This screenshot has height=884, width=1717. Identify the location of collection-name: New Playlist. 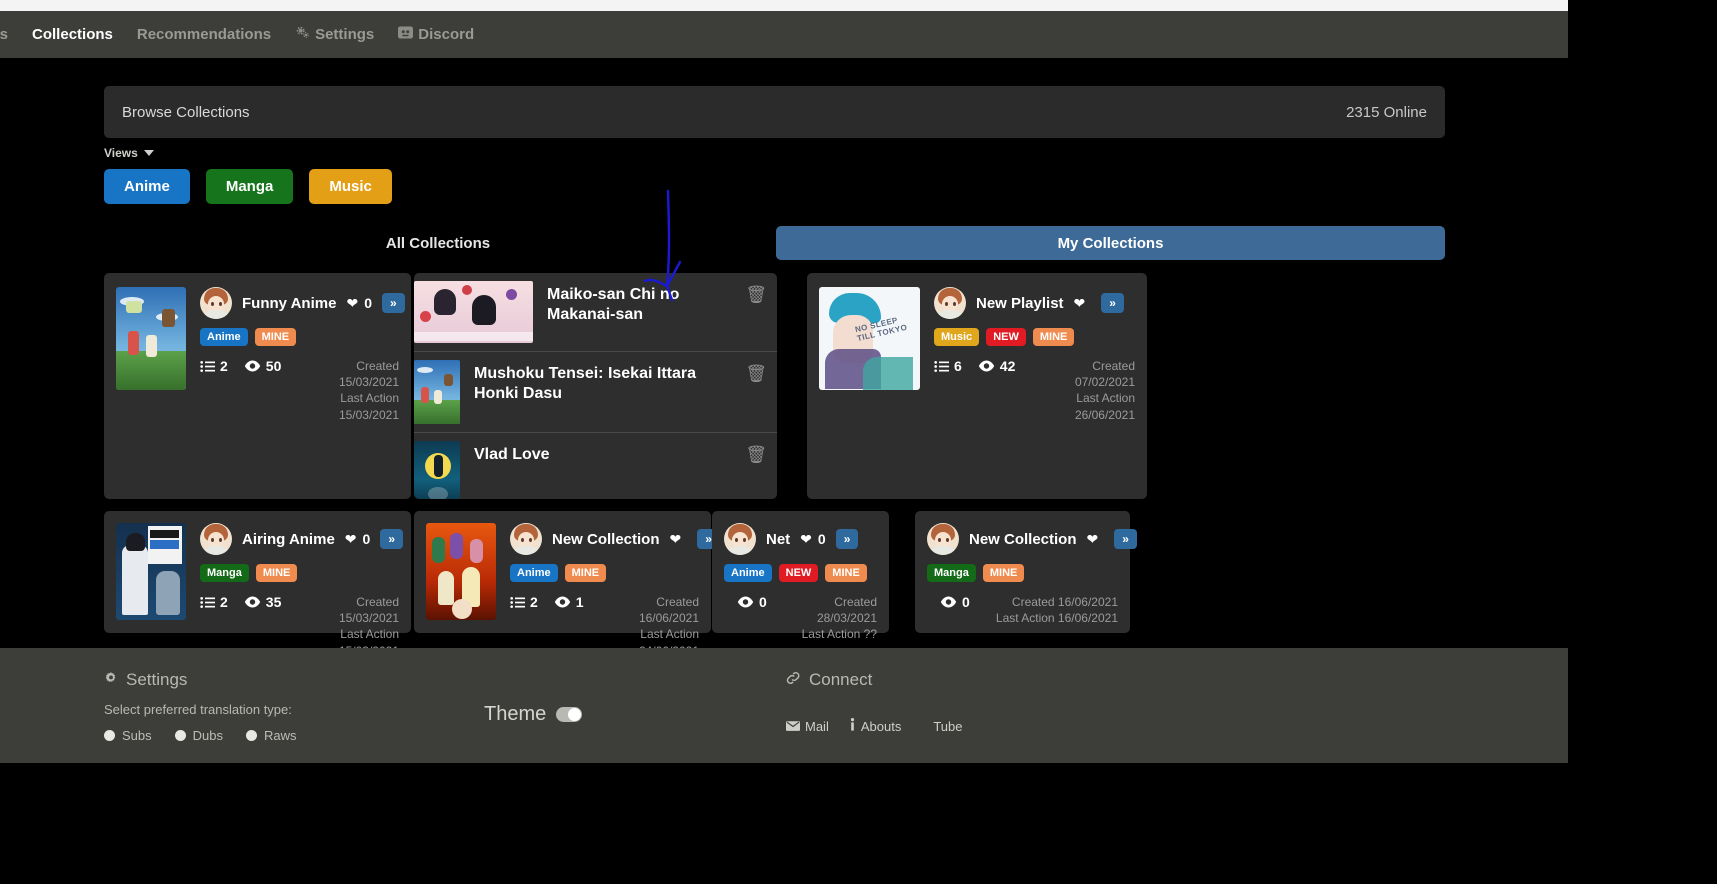
(1020, 303).